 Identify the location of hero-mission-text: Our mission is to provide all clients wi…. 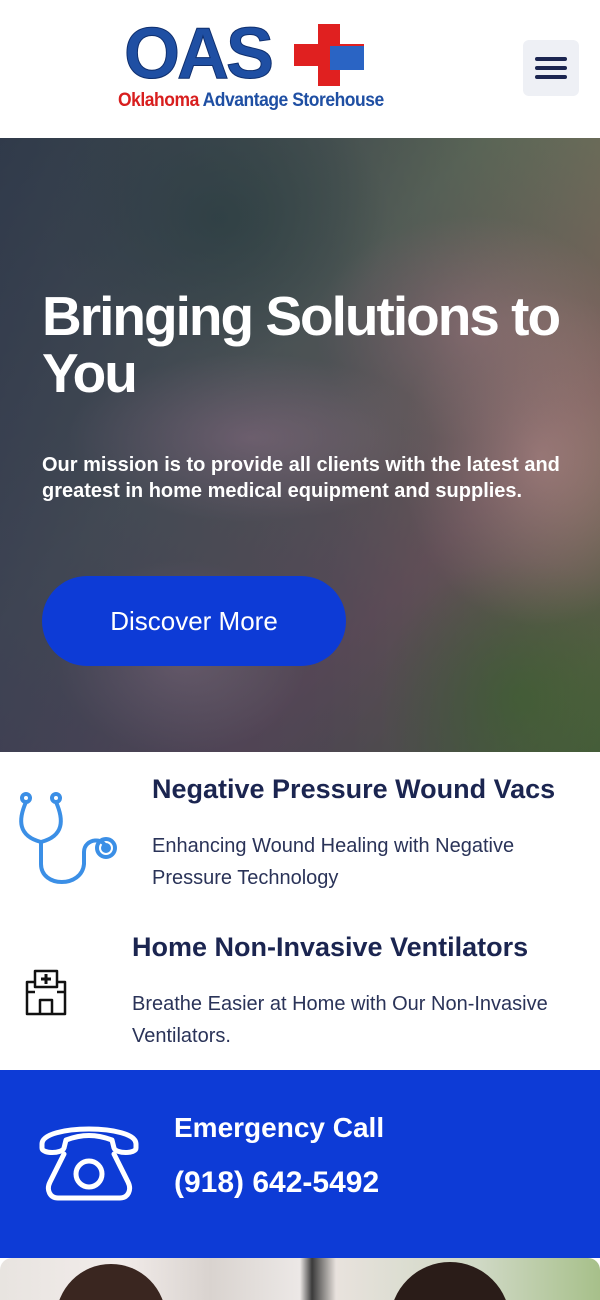
(301, 478).